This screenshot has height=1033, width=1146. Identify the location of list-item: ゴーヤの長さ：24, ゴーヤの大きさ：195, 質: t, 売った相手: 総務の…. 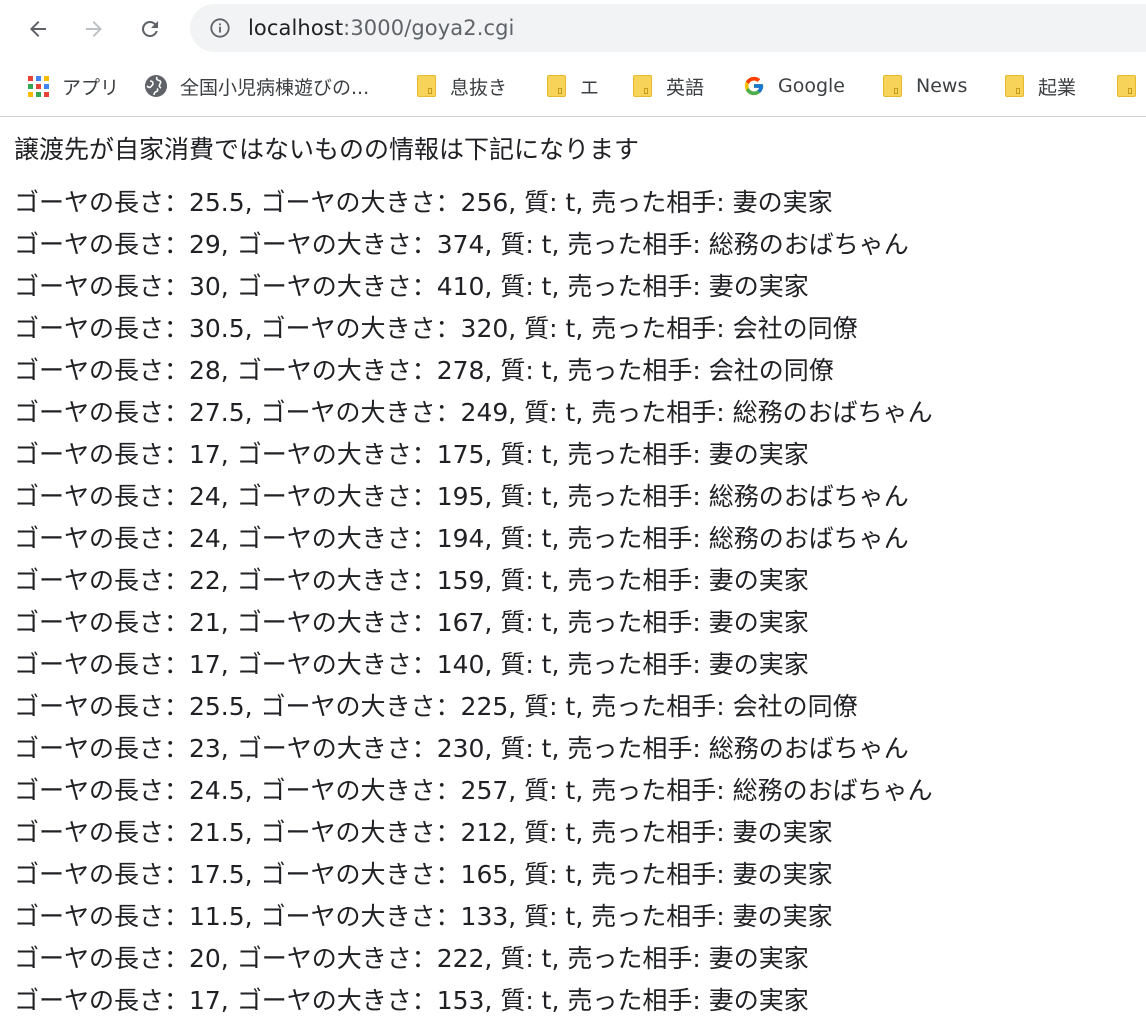
(461, 496).